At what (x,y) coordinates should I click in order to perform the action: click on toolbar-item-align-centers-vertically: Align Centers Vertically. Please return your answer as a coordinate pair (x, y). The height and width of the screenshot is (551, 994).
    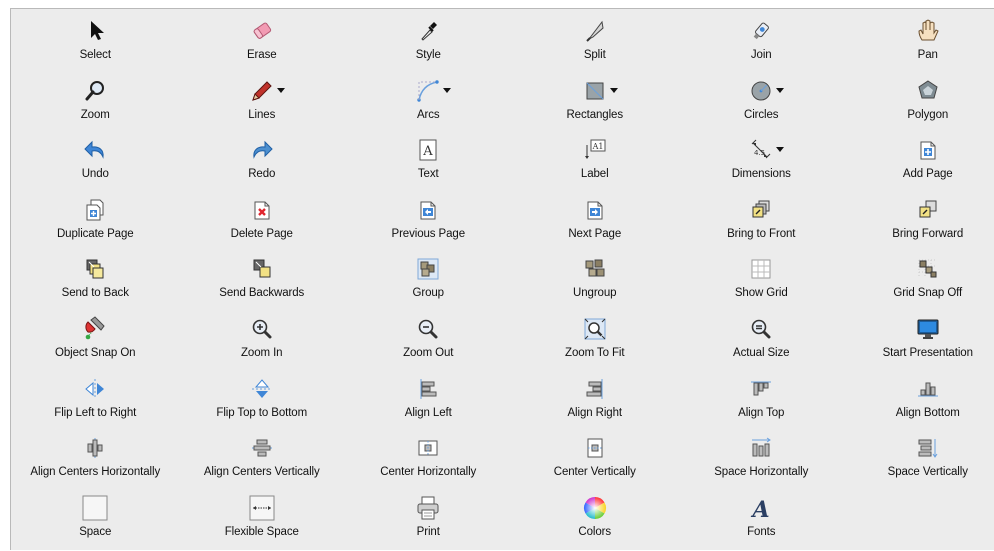
    Looking at the image, I should click on (262, 462).